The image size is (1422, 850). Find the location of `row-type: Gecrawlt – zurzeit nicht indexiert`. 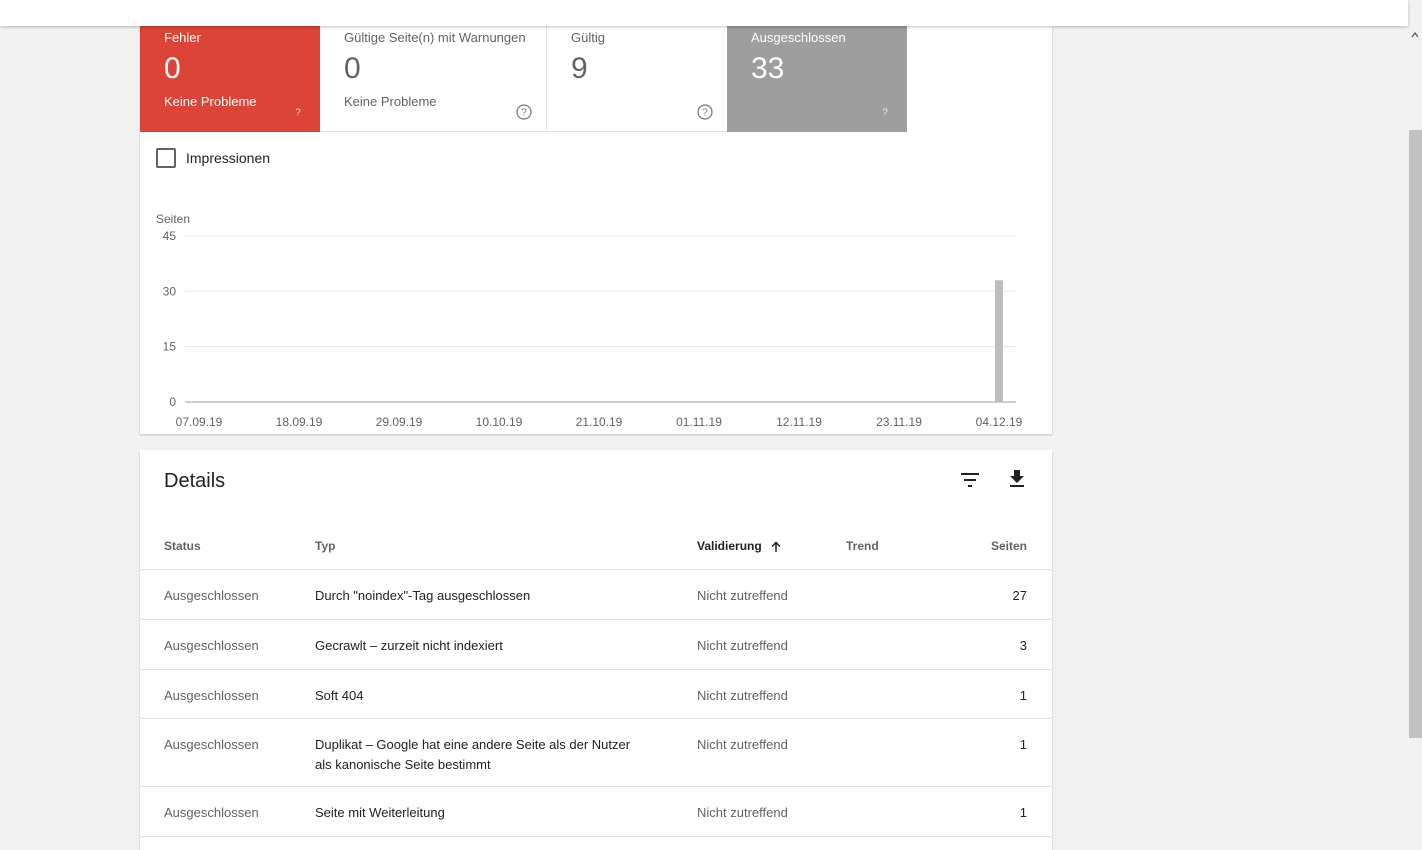

row-type: Gecrawlt – zurzeit nicht indexiert is located at coordinates (409, 645).